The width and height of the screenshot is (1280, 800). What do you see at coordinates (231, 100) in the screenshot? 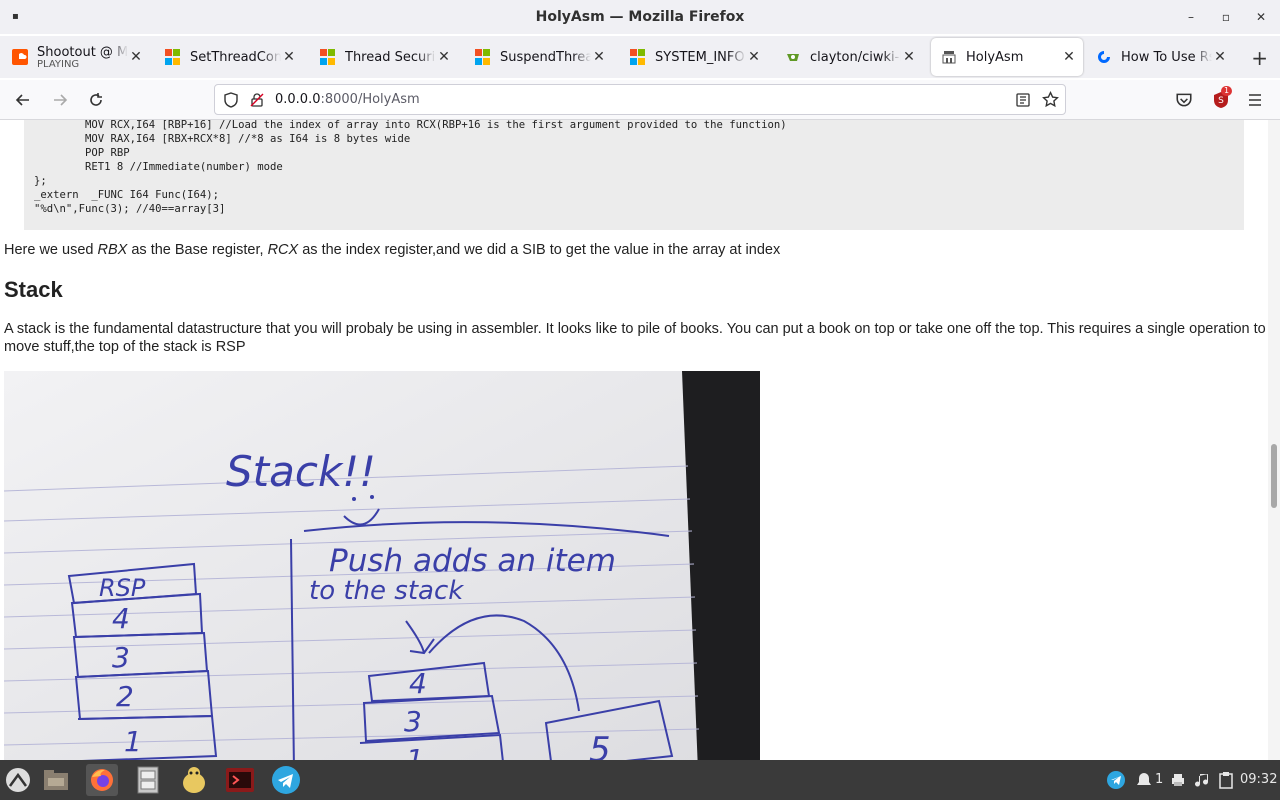
I see `tracking-protection-shield-icon` at bounding box center [231, 100].